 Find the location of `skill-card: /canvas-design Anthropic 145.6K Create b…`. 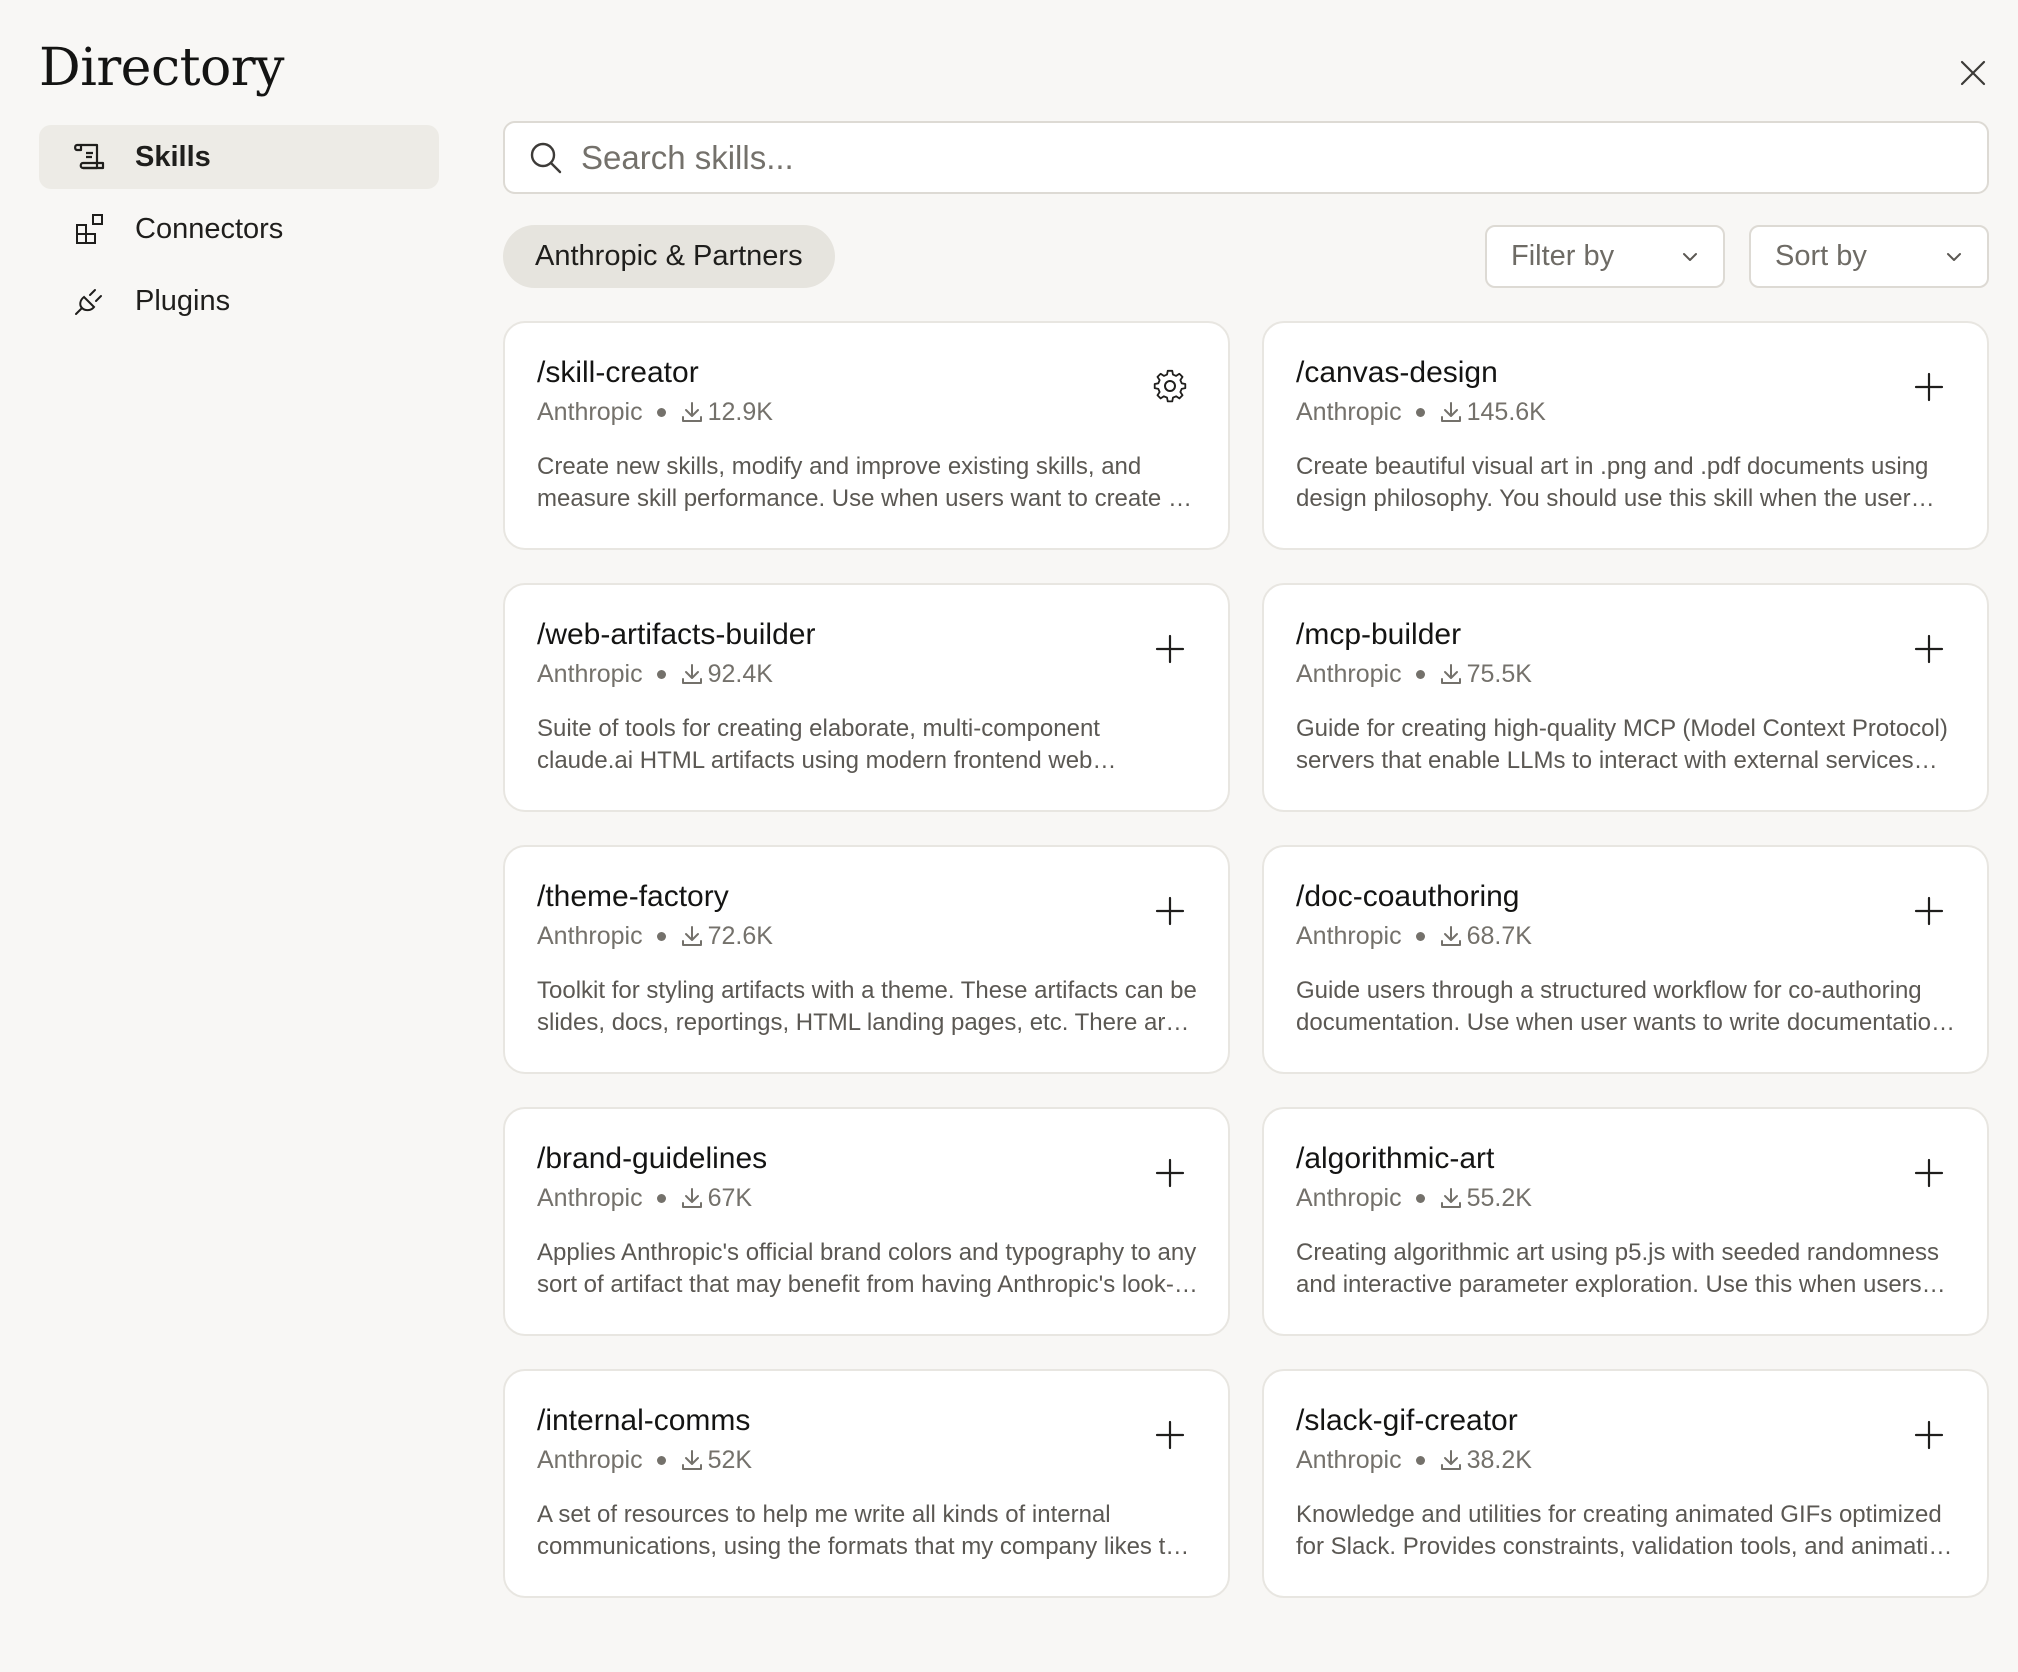

skill-card: /canvas-design Anthropic 145.6K Create b… is located at coordinates (1625, 435).